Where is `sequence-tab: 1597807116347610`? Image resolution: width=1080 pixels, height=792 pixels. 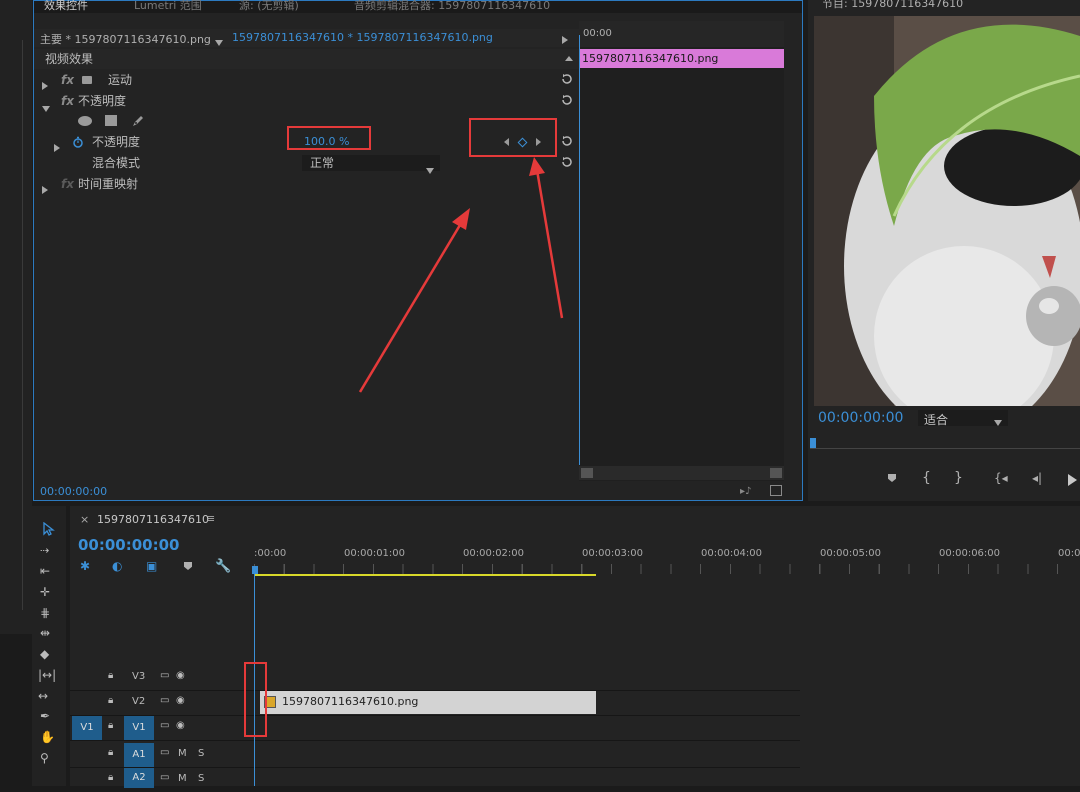
sequence-tab: 1597807116347610 is located at coordinates (153, 519).